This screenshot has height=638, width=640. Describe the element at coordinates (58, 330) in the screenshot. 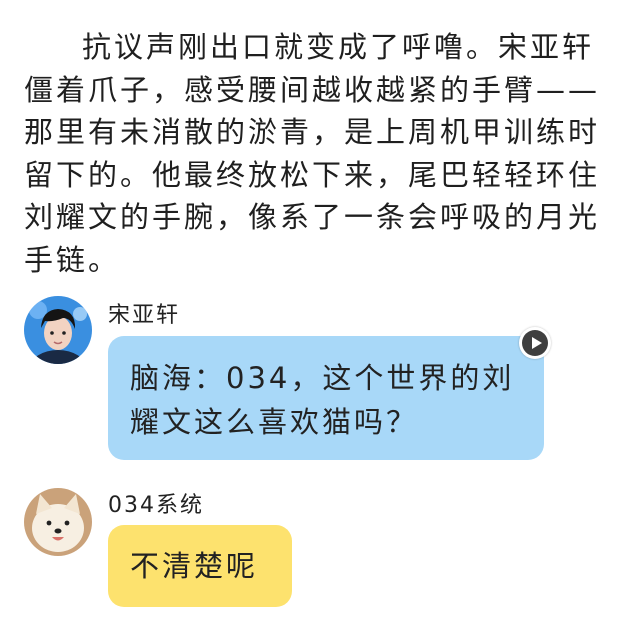

I see `person-avatar-icon` at that location.